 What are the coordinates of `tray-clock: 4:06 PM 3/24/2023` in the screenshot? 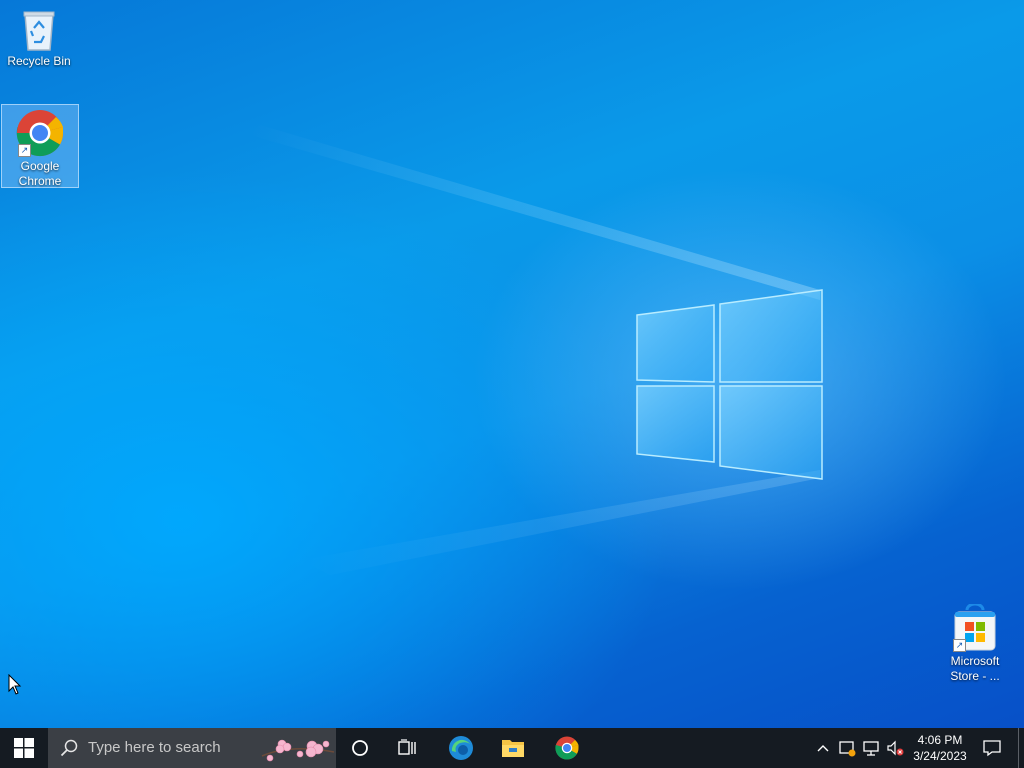 It's located at (940, 748).